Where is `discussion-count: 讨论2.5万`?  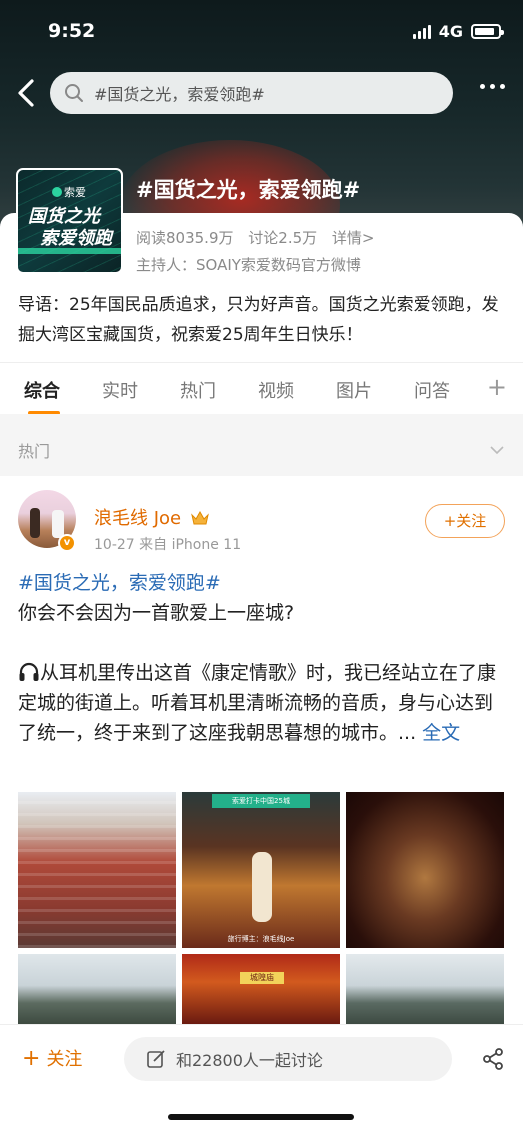
discussion-count: 讨论2.5万 is located at coordinates (283, 238).